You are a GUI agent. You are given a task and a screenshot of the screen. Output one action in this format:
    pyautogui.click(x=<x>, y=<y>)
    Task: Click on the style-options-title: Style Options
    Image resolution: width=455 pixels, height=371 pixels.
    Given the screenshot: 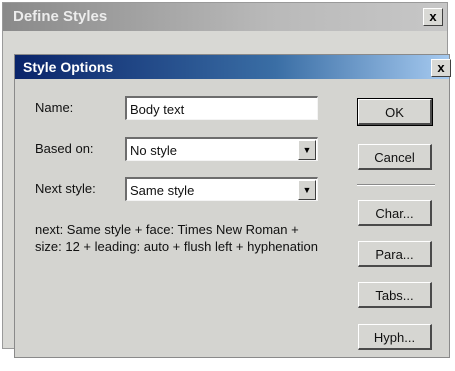 What is the action you would take?
    pyautogui.click(x=68, y=67)
    